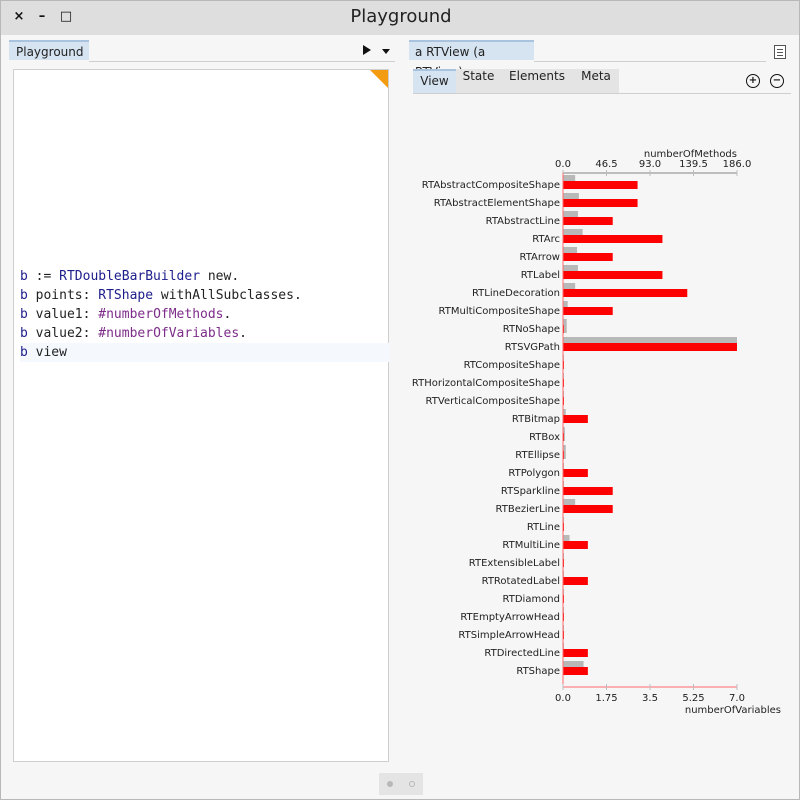  What do you see at coordinates (537, 81) in the screenshot?
I see `tab-elements: Elements` at bounding box center [537, 81].